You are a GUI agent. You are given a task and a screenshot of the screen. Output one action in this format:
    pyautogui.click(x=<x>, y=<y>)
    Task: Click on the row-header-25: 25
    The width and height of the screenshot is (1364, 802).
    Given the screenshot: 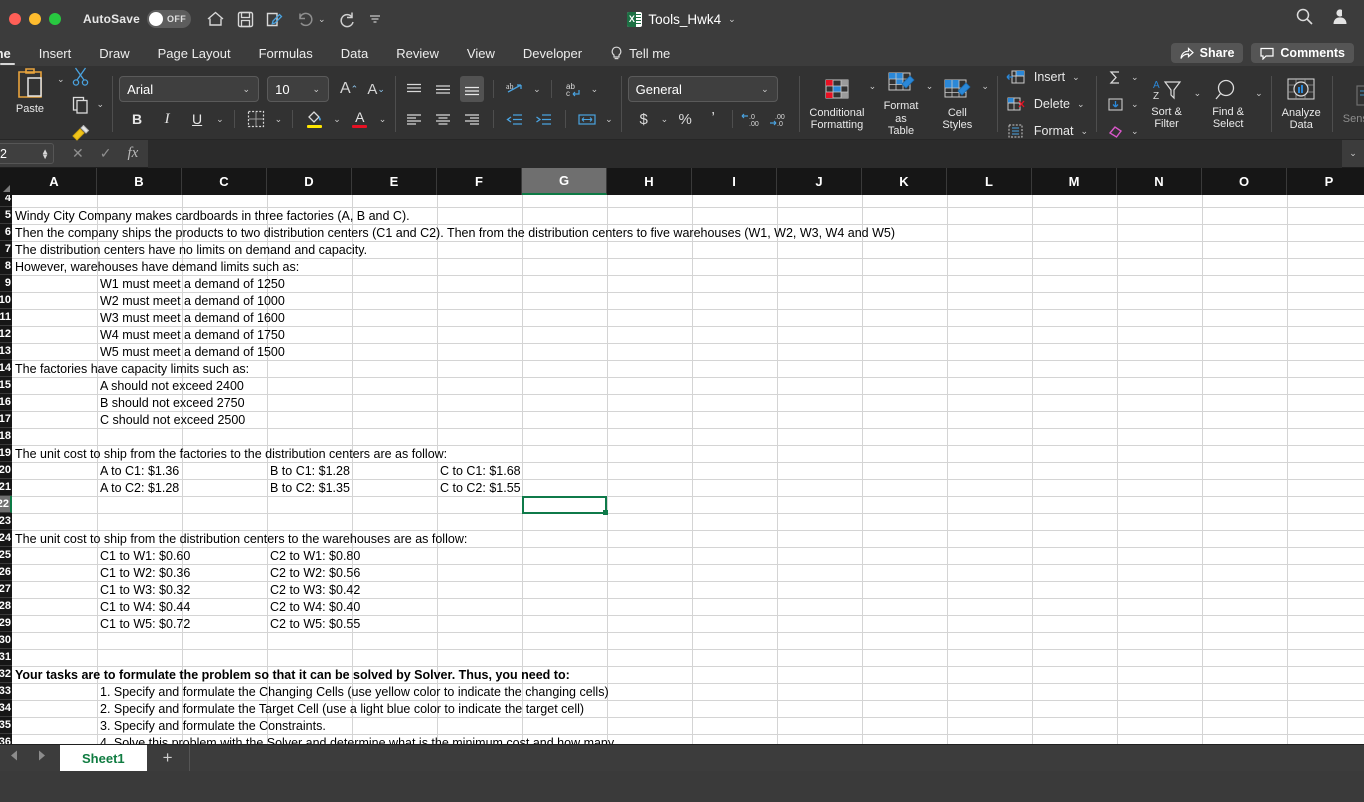 What is the action you would take?
    pyautogui.click(x=6, y=555)
    